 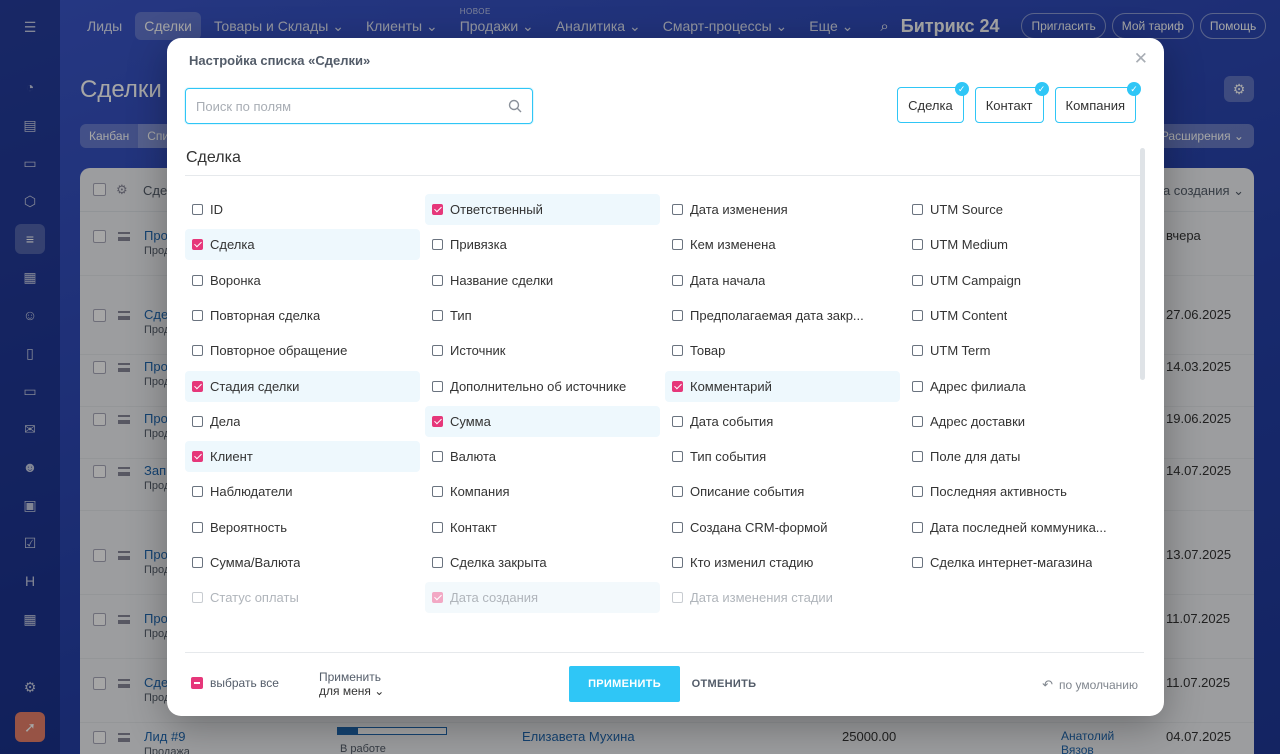 I want to click on apply-scope-dropdown: Применить для меня ⌄, so click(x=351, y=684).